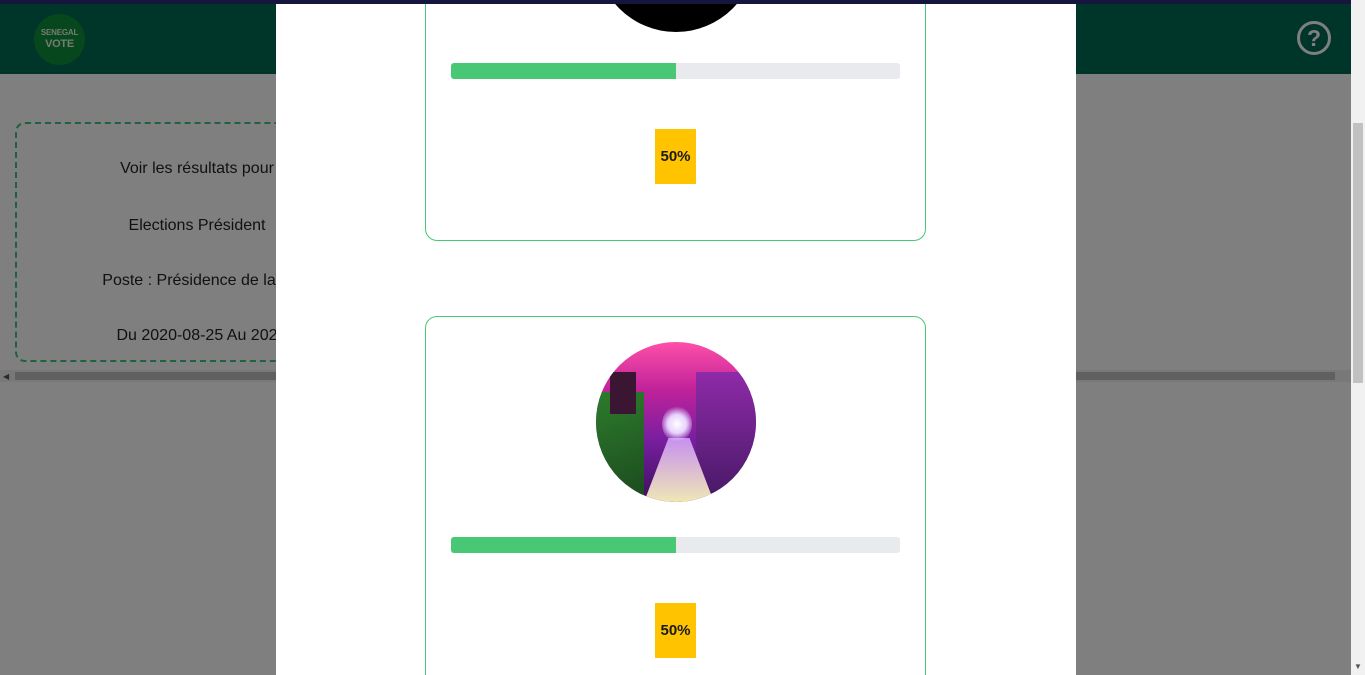 The height and width of the screenshot is (675, 1365). I want to click on candidate-card: 50%, so click(675, 122).